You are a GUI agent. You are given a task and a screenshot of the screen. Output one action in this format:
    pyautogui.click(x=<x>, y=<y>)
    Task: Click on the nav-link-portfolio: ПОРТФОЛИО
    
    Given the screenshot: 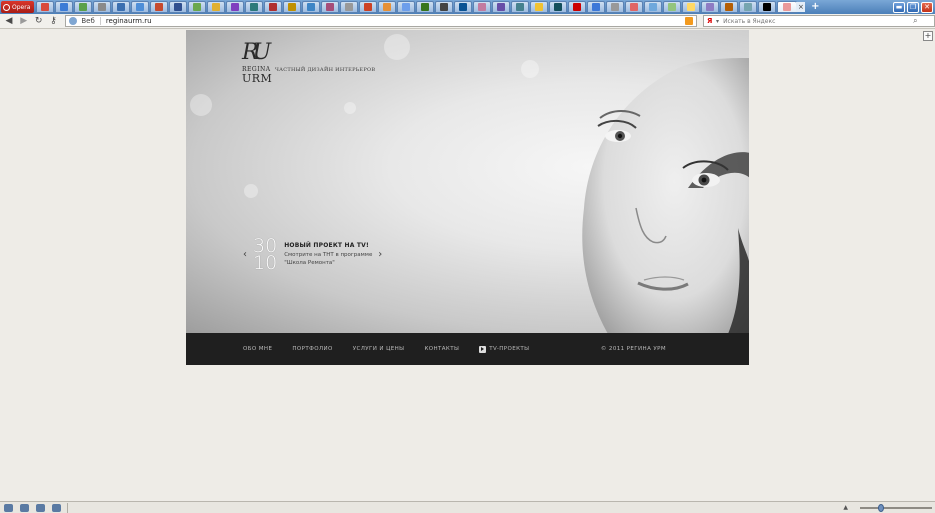 What is the action you would take?
    pyautogui.click(x=312, y=349)
    